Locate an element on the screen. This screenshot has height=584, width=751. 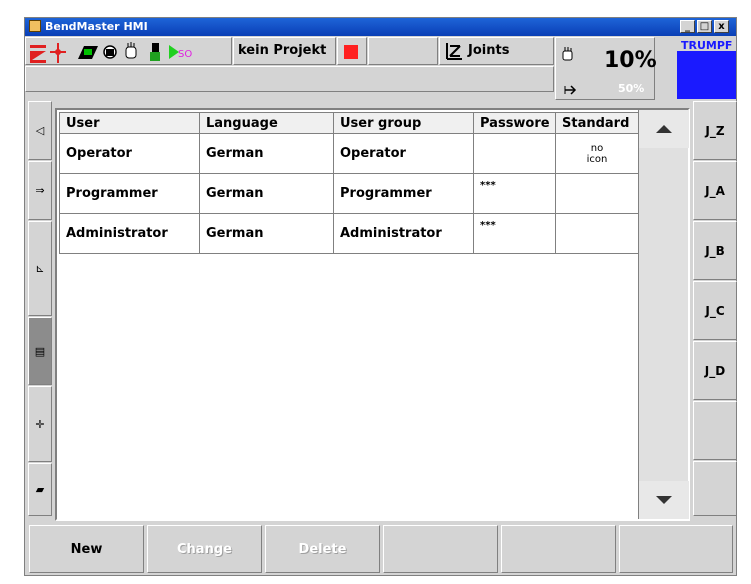
no-icon-label: no icon is located at coordinates (597, 153).